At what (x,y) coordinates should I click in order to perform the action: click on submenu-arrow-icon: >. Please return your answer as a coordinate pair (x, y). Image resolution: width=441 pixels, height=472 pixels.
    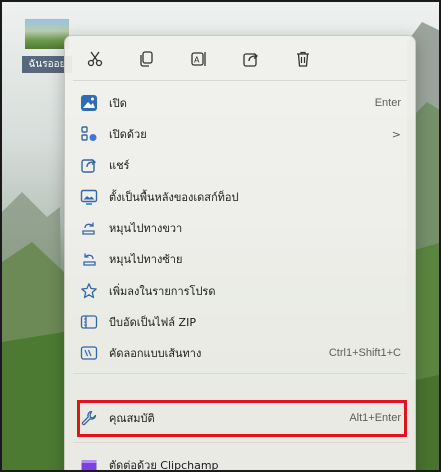
    Looking at the image, I should click on (396, 134).